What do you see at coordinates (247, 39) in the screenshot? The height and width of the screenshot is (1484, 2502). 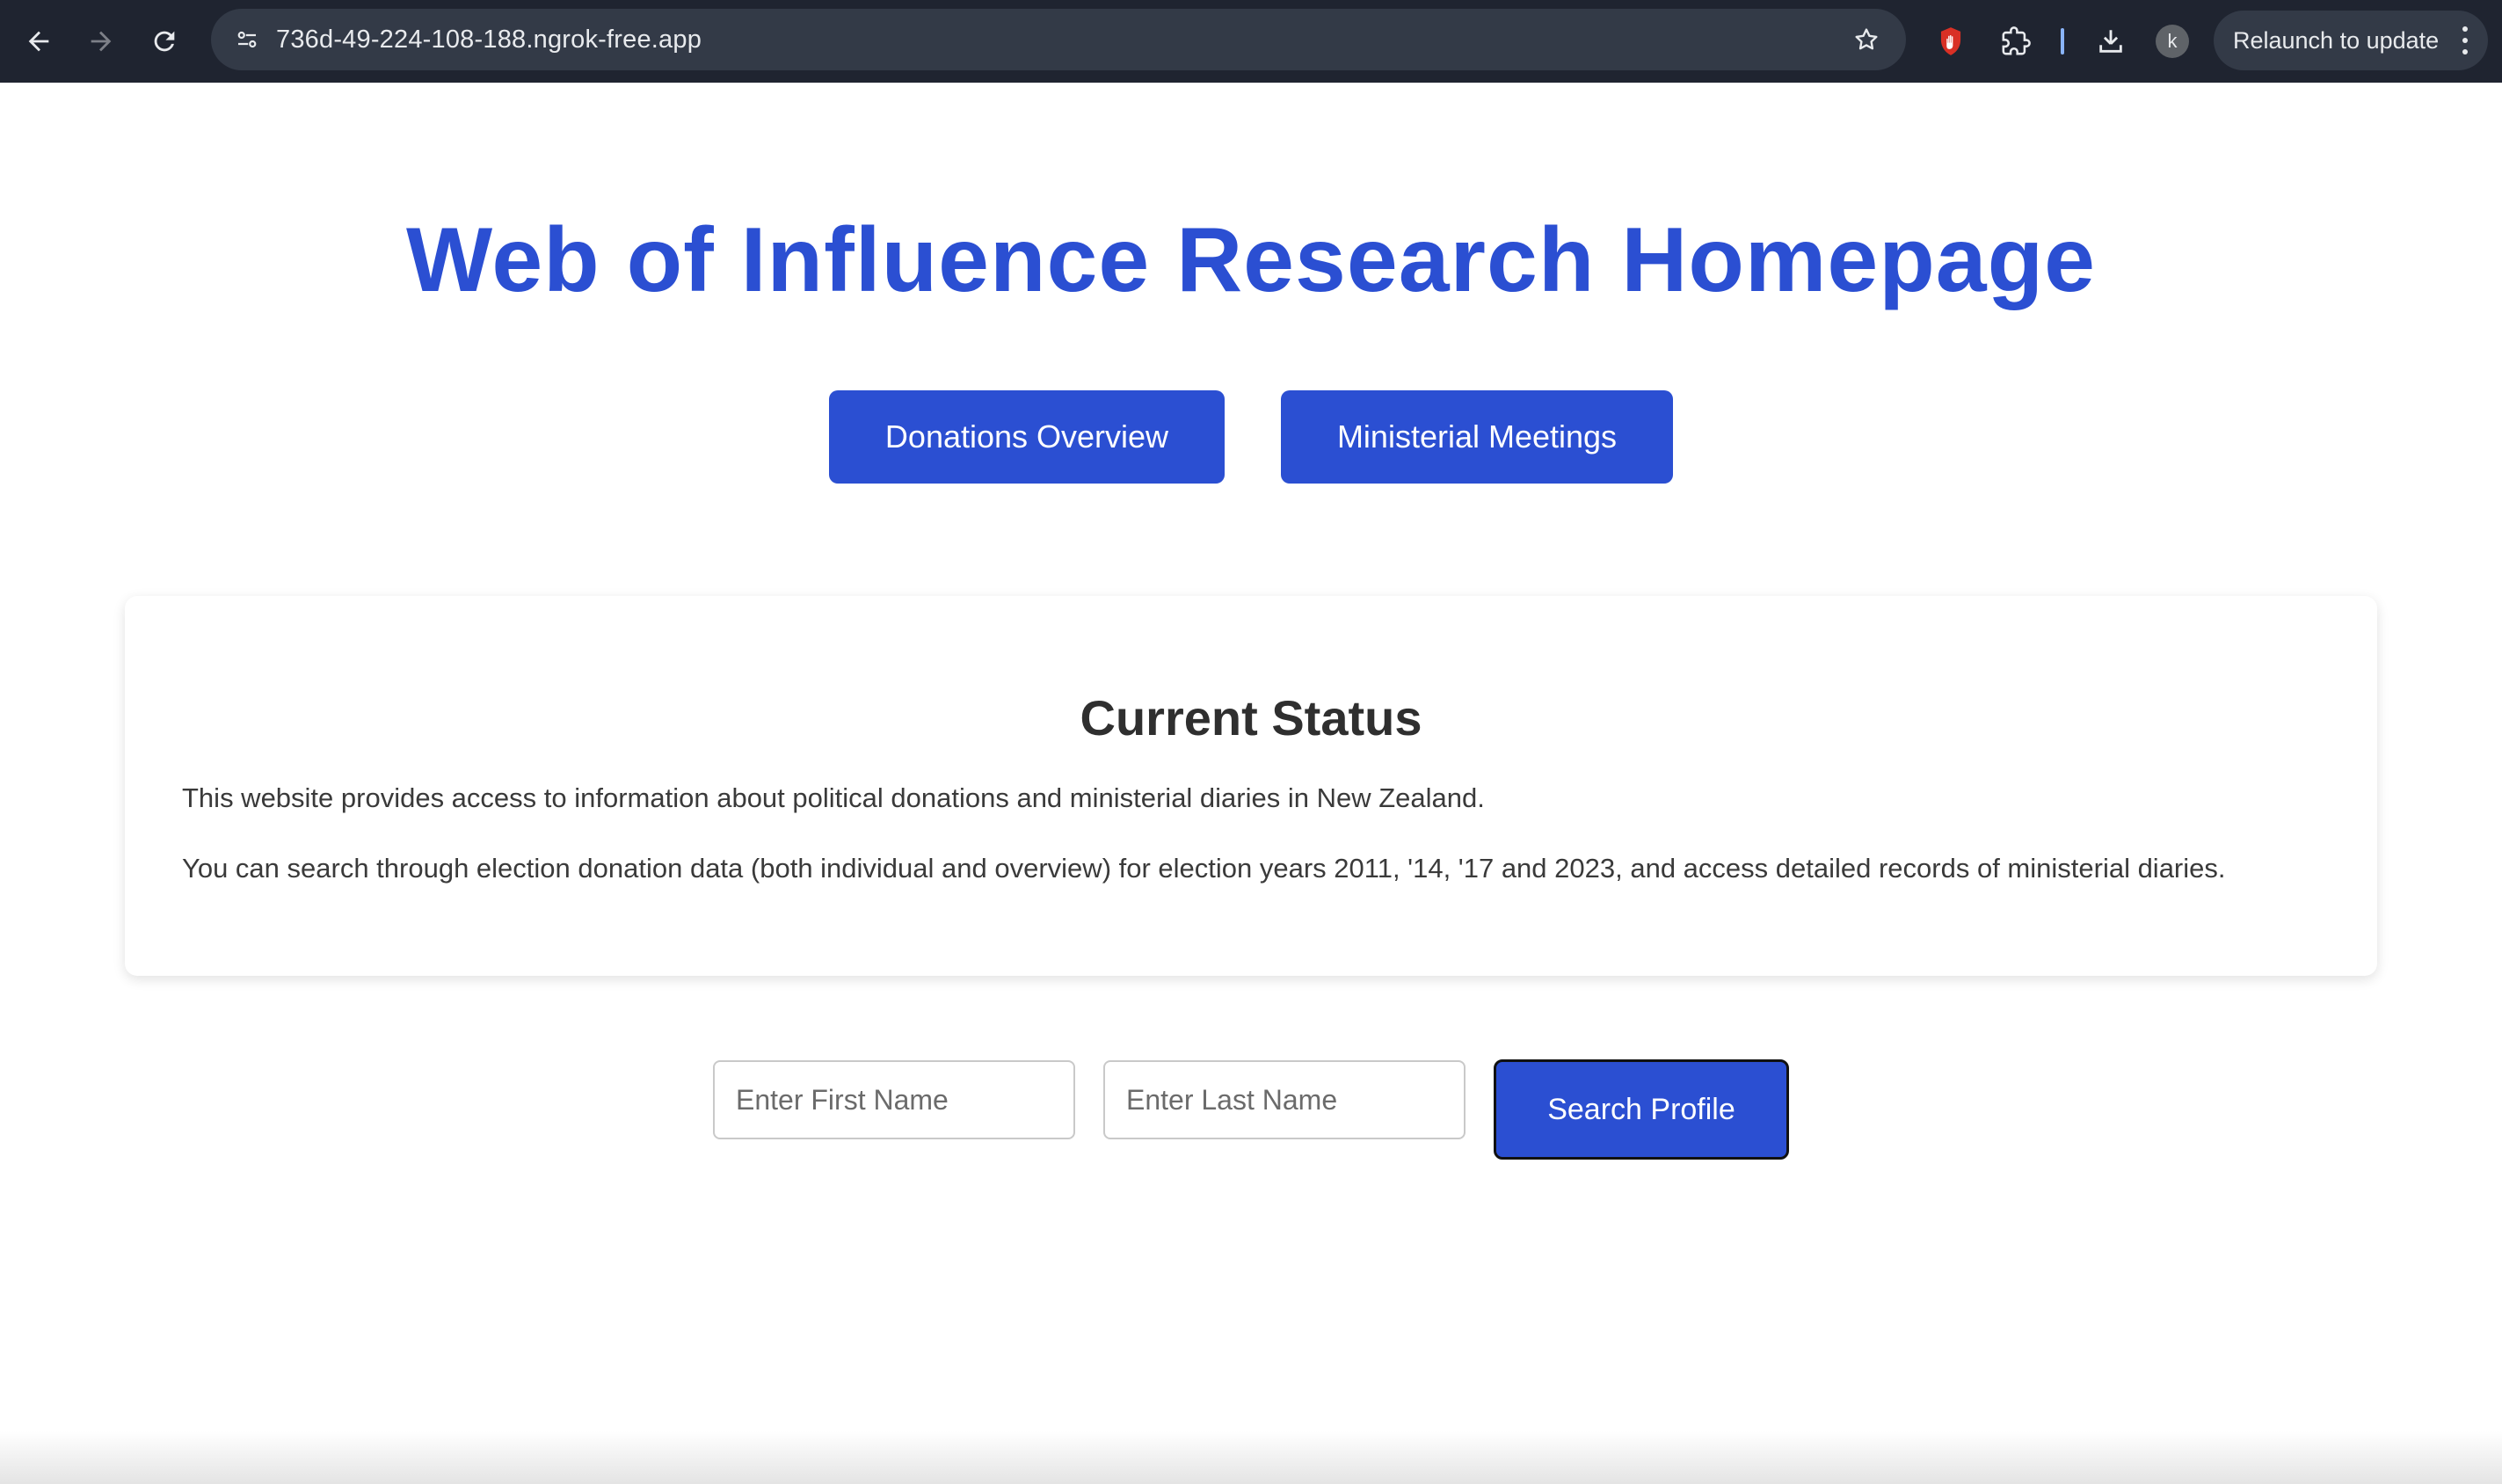 I see `site-info-icon` at bounding box center [247, 39].